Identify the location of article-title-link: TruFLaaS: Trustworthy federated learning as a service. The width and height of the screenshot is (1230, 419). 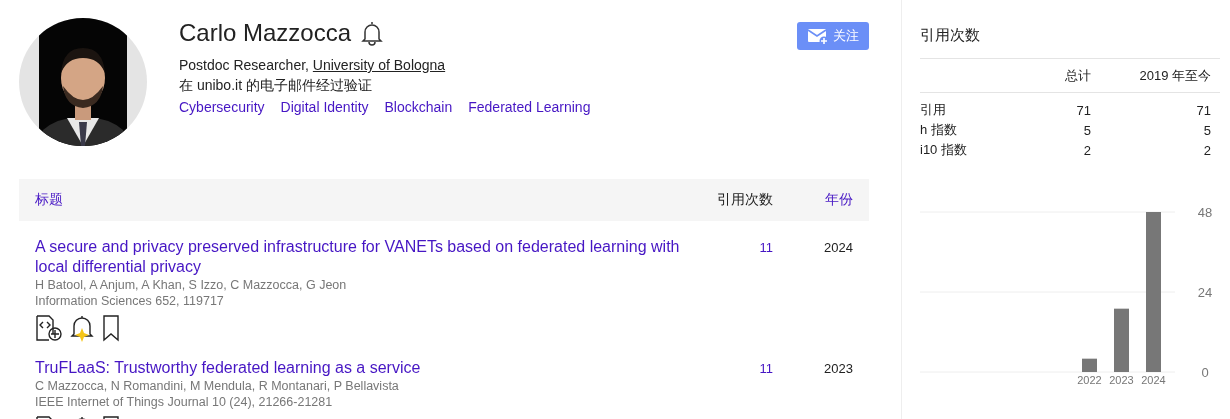
(362, 368).